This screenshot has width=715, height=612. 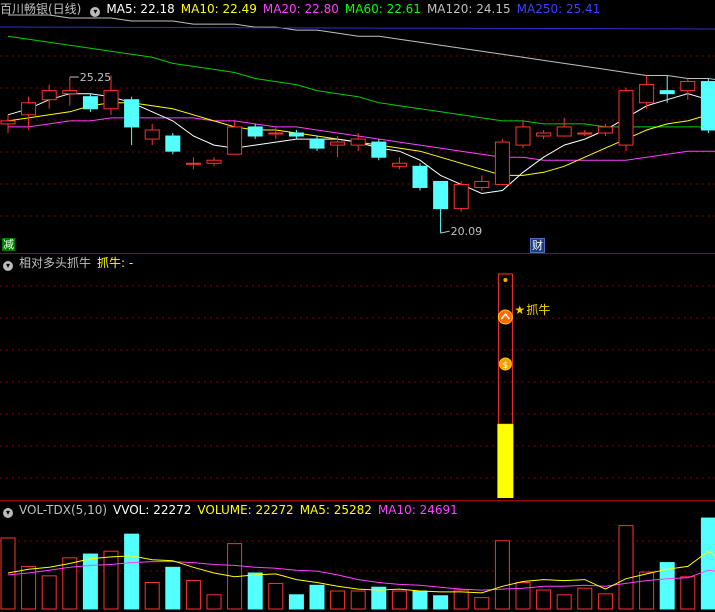 What do you see at coordinates (357, 28) in the screenshot?
I see `ma250-line` at bounding box center [357, 28].